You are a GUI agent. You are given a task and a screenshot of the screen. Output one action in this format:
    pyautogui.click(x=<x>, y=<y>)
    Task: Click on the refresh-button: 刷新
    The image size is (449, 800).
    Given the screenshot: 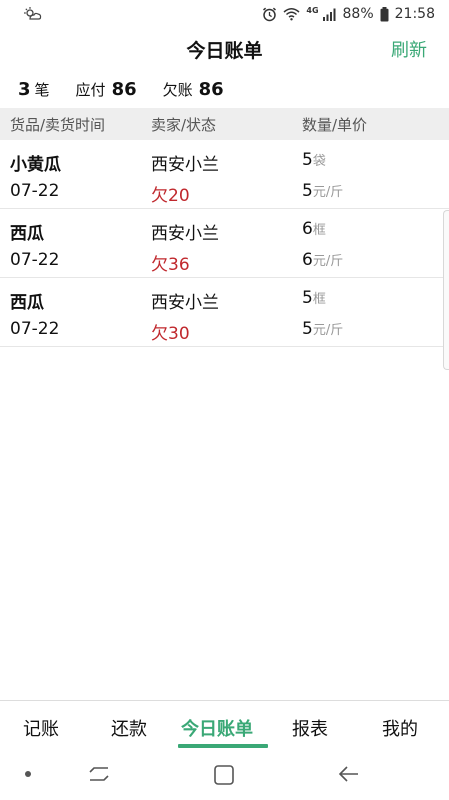 What is the action you would take?
    pyautogui.click(x=409, y=49)
    